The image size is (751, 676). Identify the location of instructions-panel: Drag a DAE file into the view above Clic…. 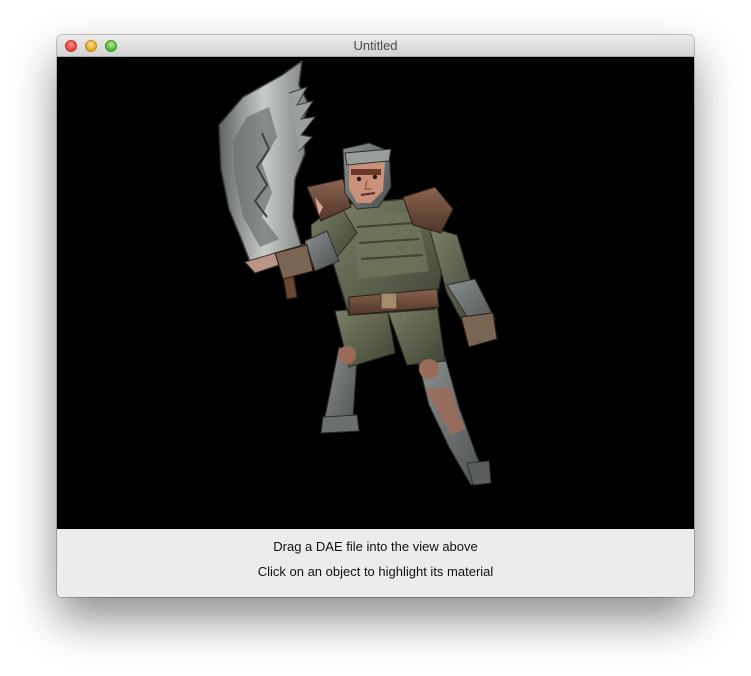
(375, 563).